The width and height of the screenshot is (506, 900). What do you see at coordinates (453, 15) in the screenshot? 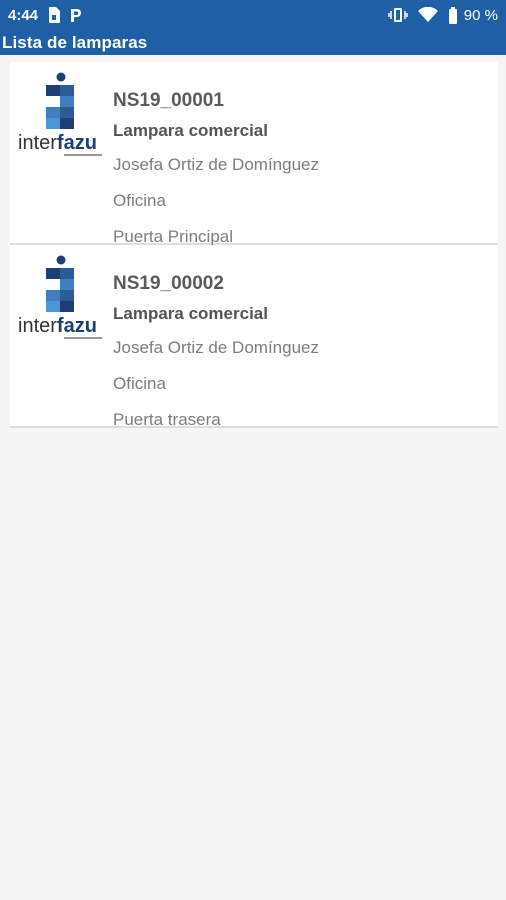
I see `battery-icon` at bounding box center [453, 15].